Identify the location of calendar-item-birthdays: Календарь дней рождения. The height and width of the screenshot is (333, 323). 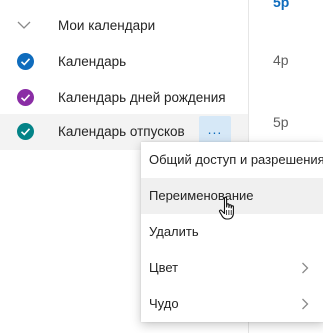
(124, 98).